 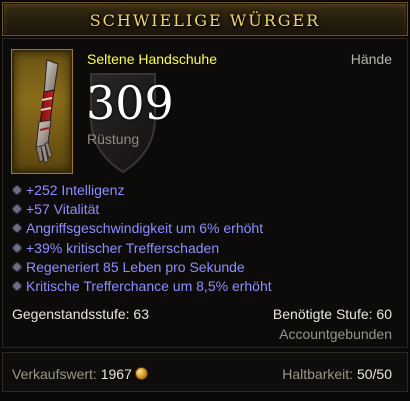 What do you see at coordinates (47, 111) in the screenshot?
I see `gauntlet-icon` at bounding box center [47, 111].